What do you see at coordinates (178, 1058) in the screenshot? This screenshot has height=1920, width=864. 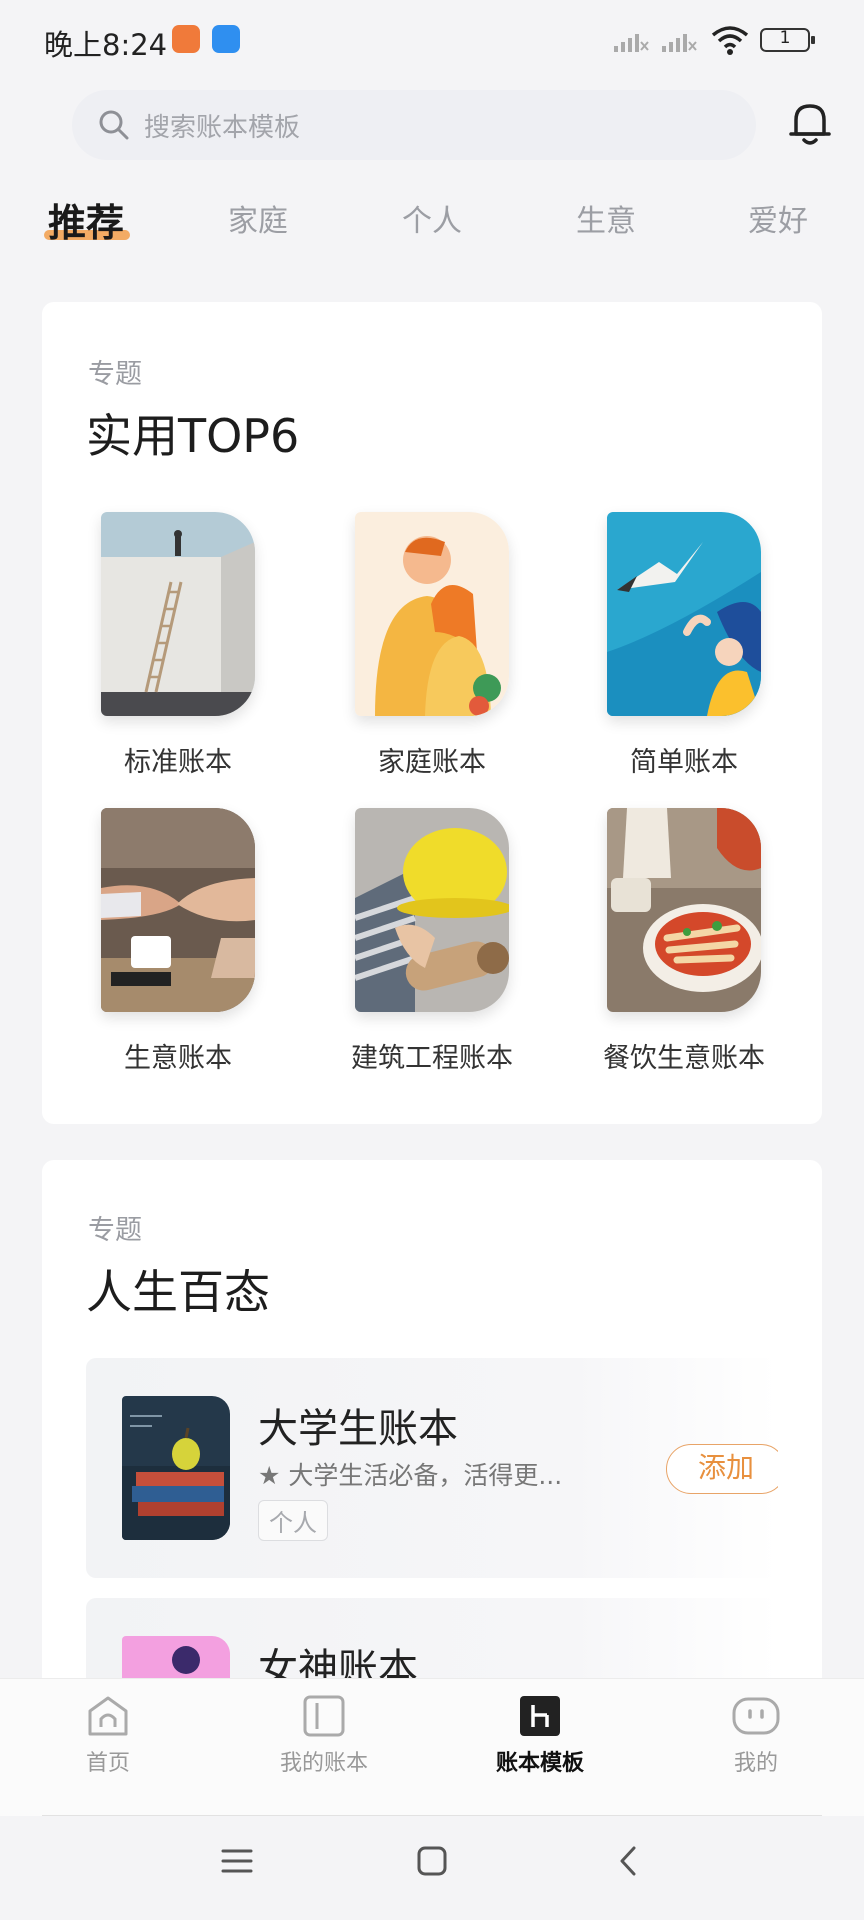 I see `template-label: 生意账本` at bounding box center [178, 1058].